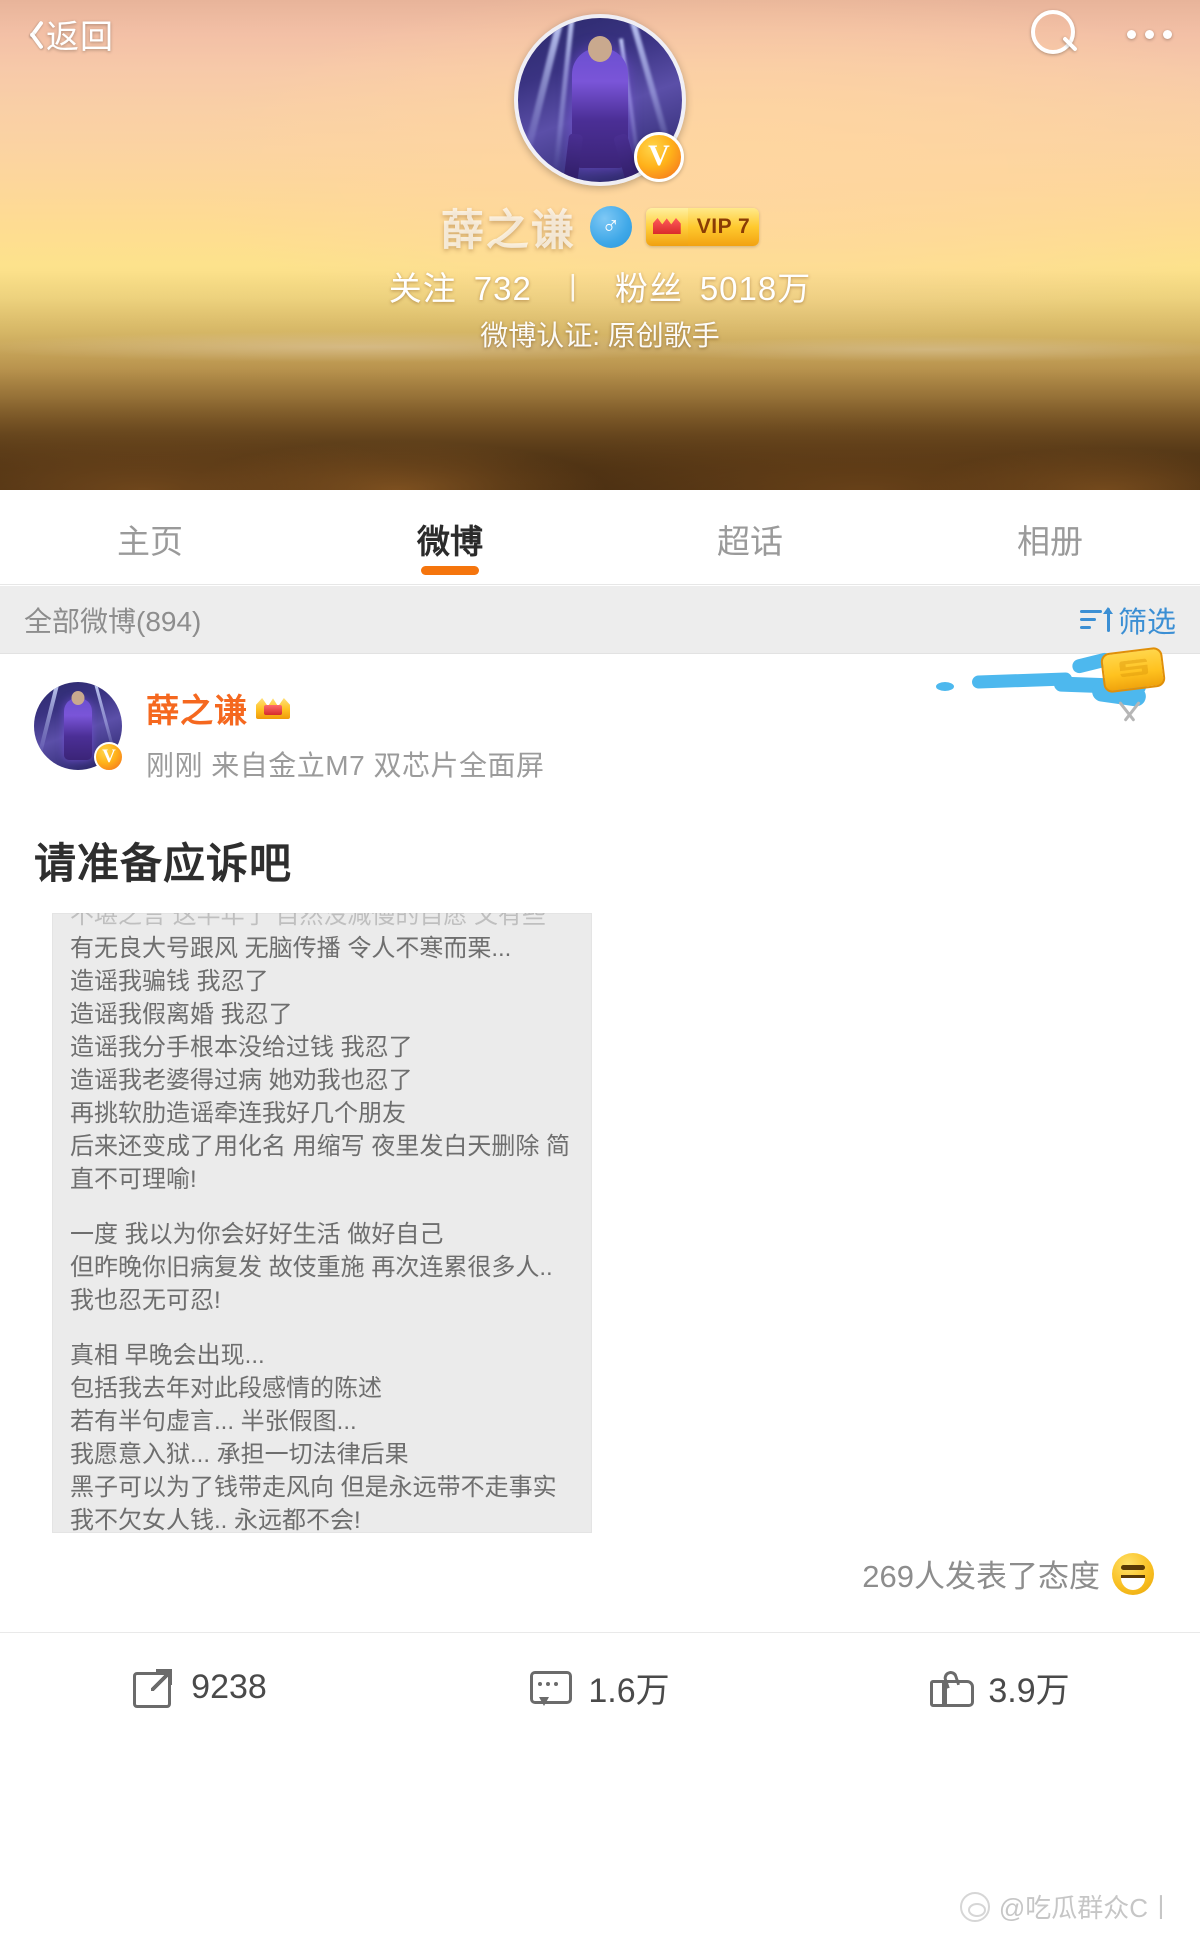 The width and height of the screenshot is (1200, 1943). I want to click on share-action: 9238, so click(200, 1688).